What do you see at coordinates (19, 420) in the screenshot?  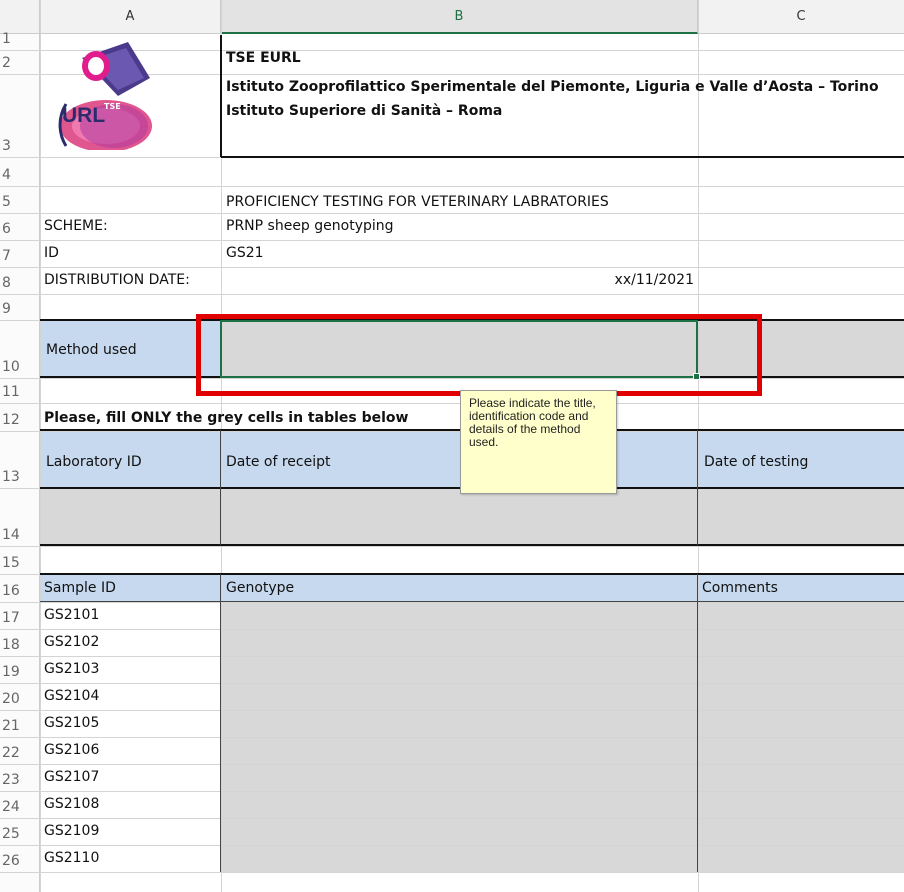 I see `row-number: 12` at bounding box center [19, 420].